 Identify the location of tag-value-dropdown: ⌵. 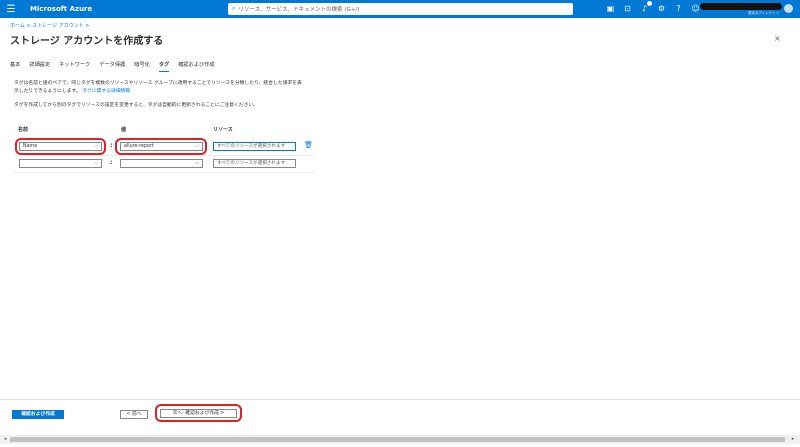
(161, 163).